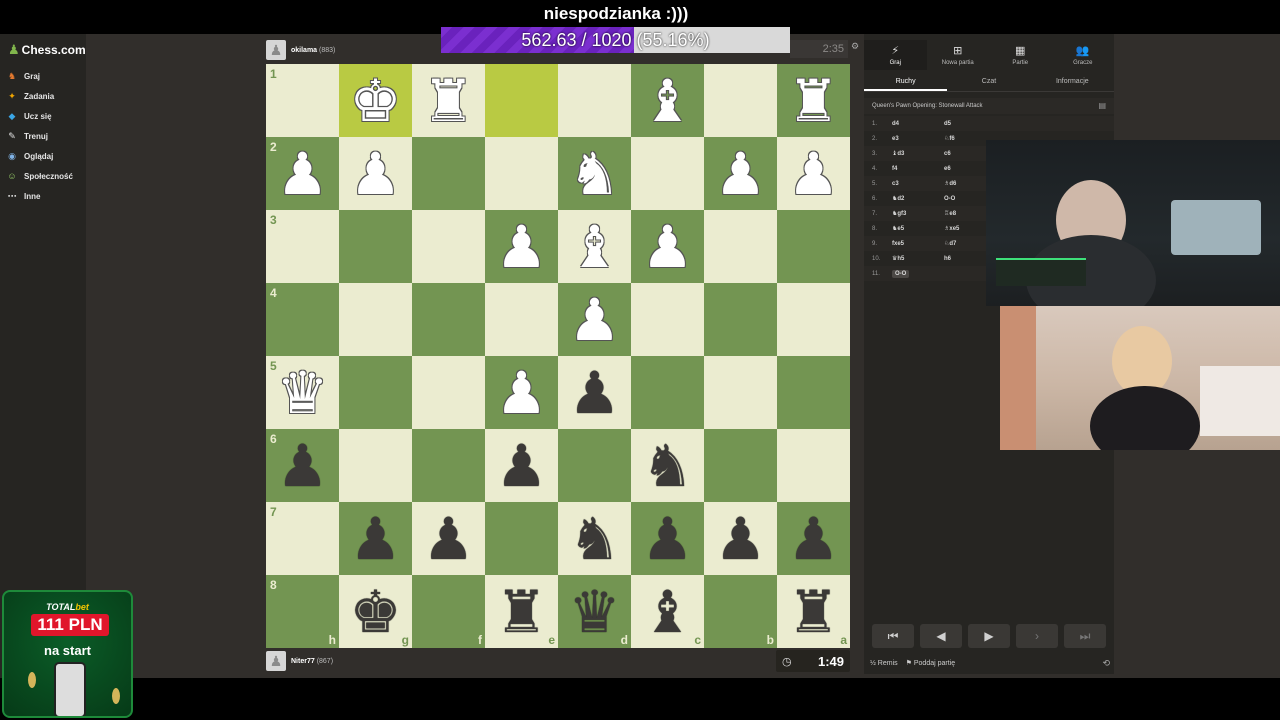  I want to click on bottom-player-name: Niter77 (867), so click(312, 661).